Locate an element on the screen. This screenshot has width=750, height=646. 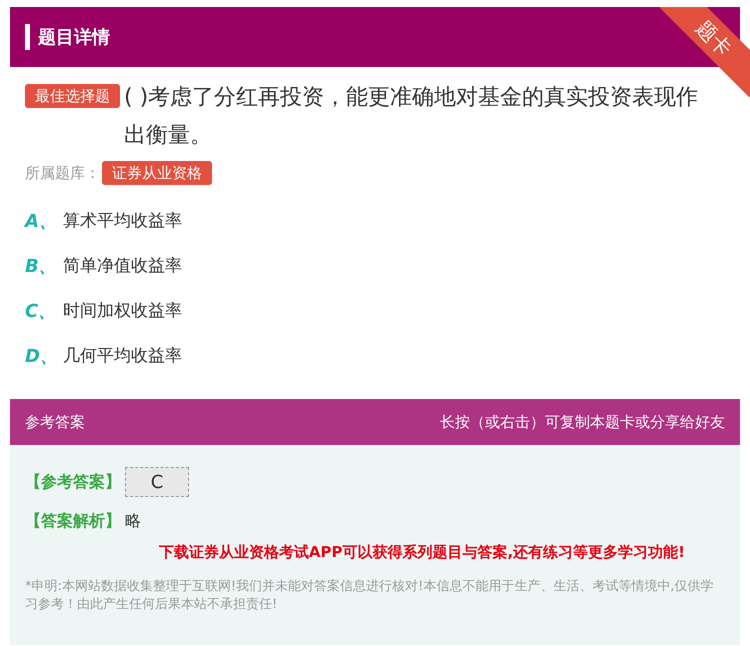
answer-label: 【参考答案】 is located at coordinates (73, 482).